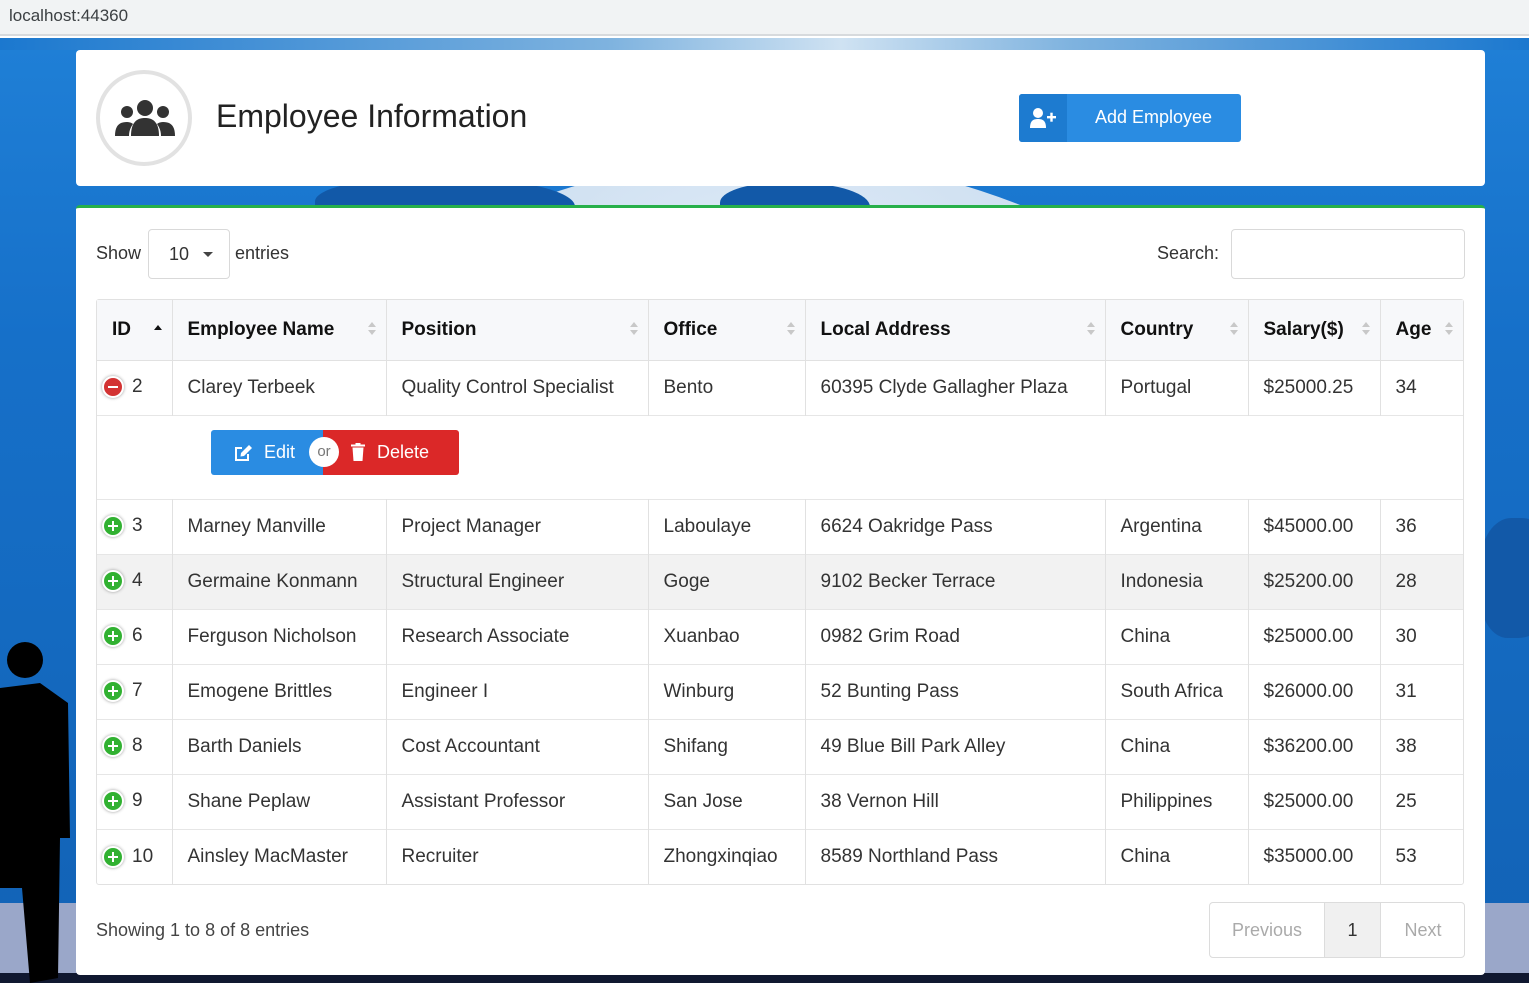 This screenshot has height=983, width=1529. Describe the element at coordinates (1177, 387) in the screenshot. I see `cell-country: Portugal` at that location.